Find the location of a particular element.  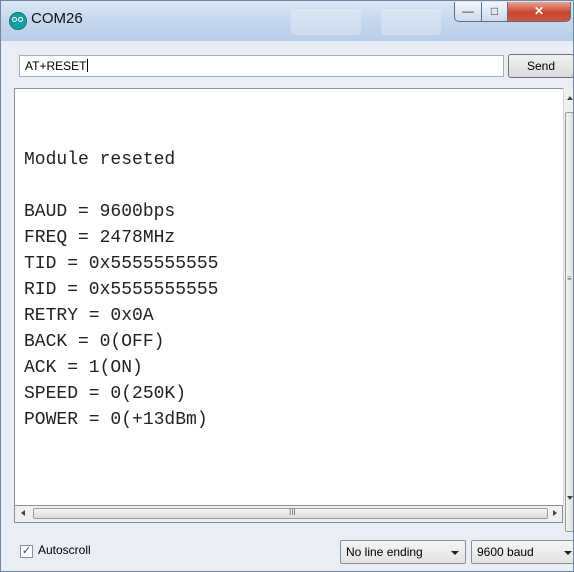

command-input: AT+RESET is located at coordinates (261, 66).